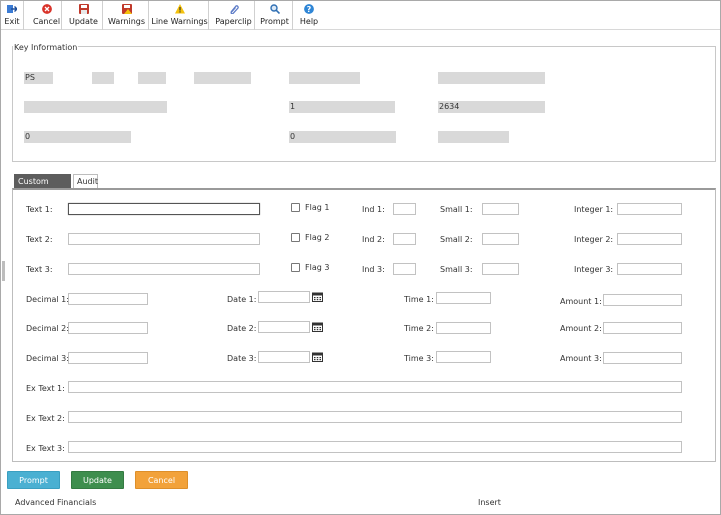  I want to click on tab-custom-fields: Custom Fields, so click(42, 186).